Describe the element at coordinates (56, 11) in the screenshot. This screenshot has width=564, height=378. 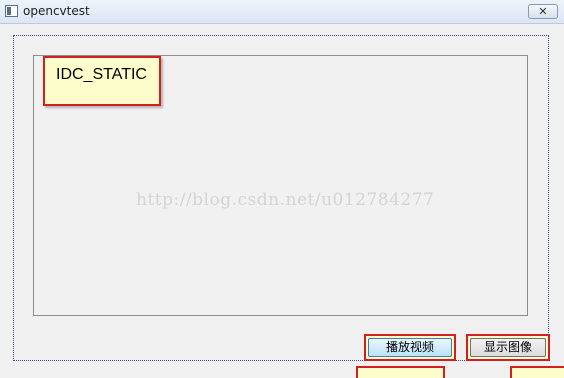
I see `window-title: opencvtest` at that location.